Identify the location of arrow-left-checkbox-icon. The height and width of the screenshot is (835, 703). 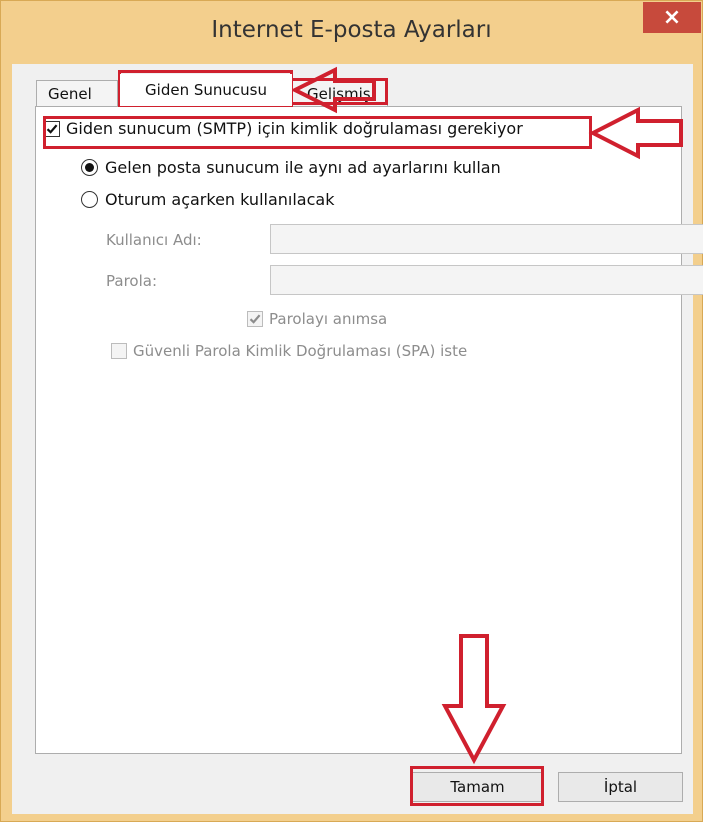
(635, 133).